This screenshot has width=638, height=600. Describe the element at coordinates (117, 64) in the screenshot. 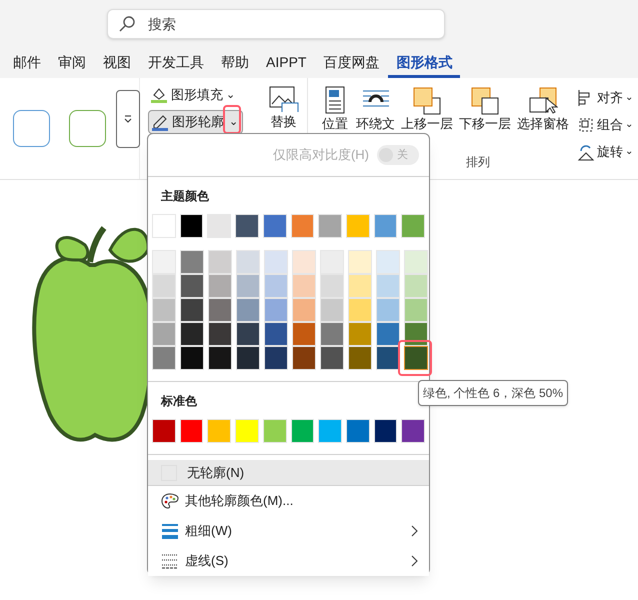

I see `ribbon-tab: 视图` at that location.